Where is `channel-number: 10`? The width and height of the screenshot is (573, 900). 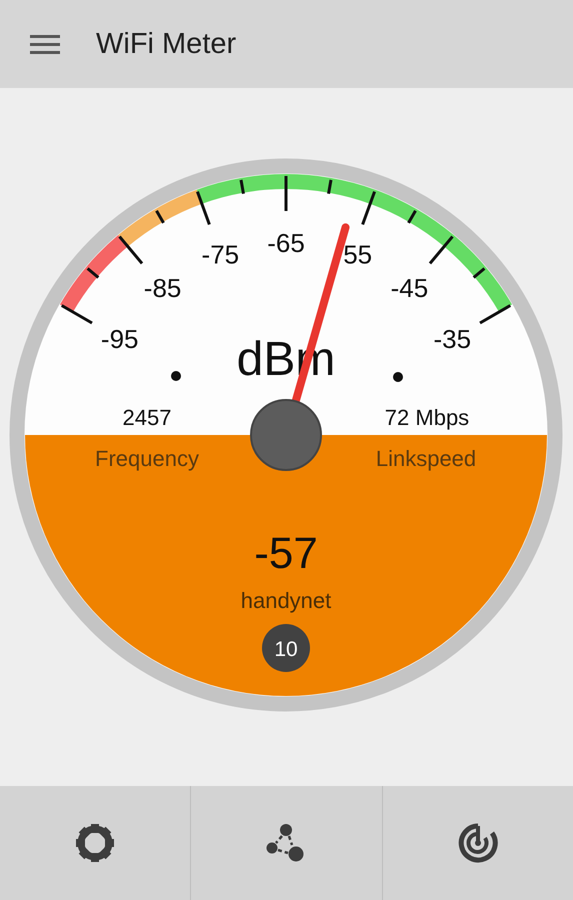
channel-number: 10 is located at coordinates (286, 649).